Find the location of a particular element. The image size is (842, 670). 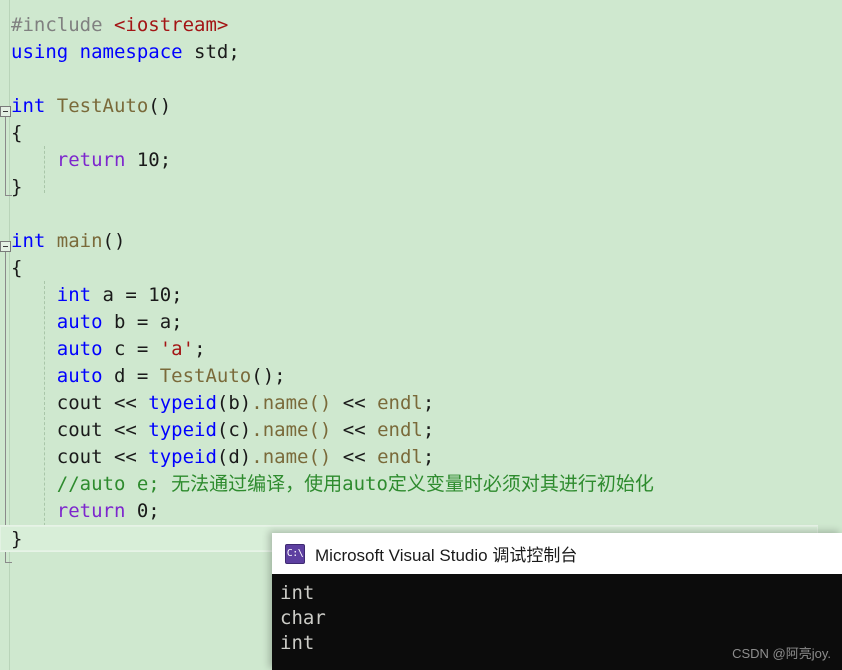

code-line: #include <iostream> is located at coordinates (421, 25).